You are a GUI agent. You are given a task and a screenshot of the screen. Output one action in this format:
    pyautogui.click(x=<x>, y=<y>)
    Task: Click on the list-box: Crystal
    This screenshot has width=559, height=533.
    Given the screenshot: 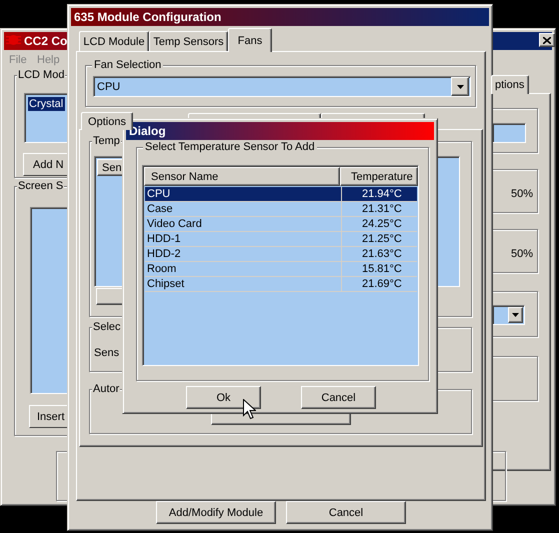 What is the action you would take?
    pyautogui.click(x=46, y=118)
    